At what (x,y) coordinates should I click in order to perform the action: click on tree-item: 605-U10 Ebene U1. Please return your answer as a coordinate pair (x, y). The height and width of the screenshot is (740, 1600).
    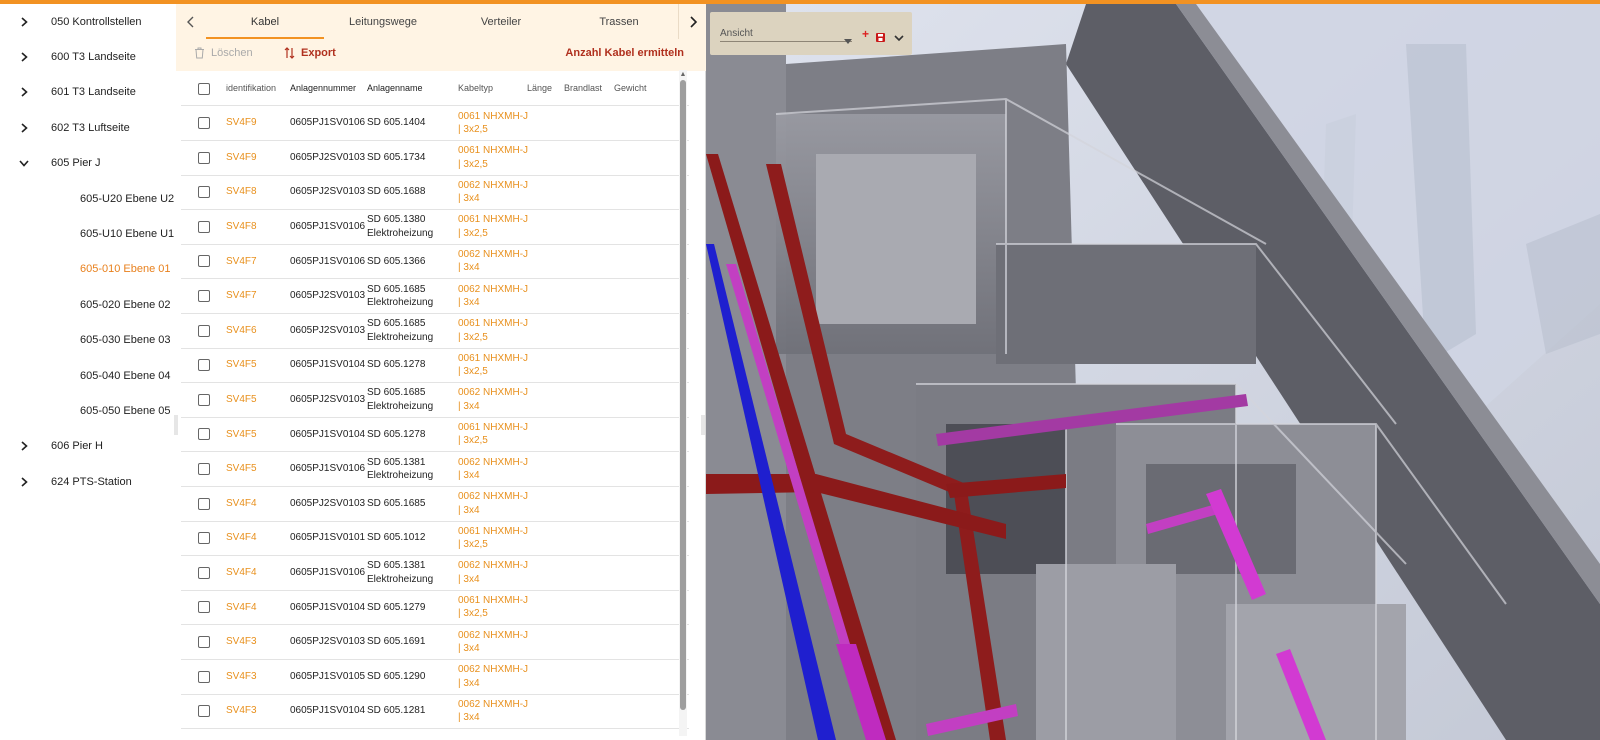
    Looking at the image, I should click on (88, 233).